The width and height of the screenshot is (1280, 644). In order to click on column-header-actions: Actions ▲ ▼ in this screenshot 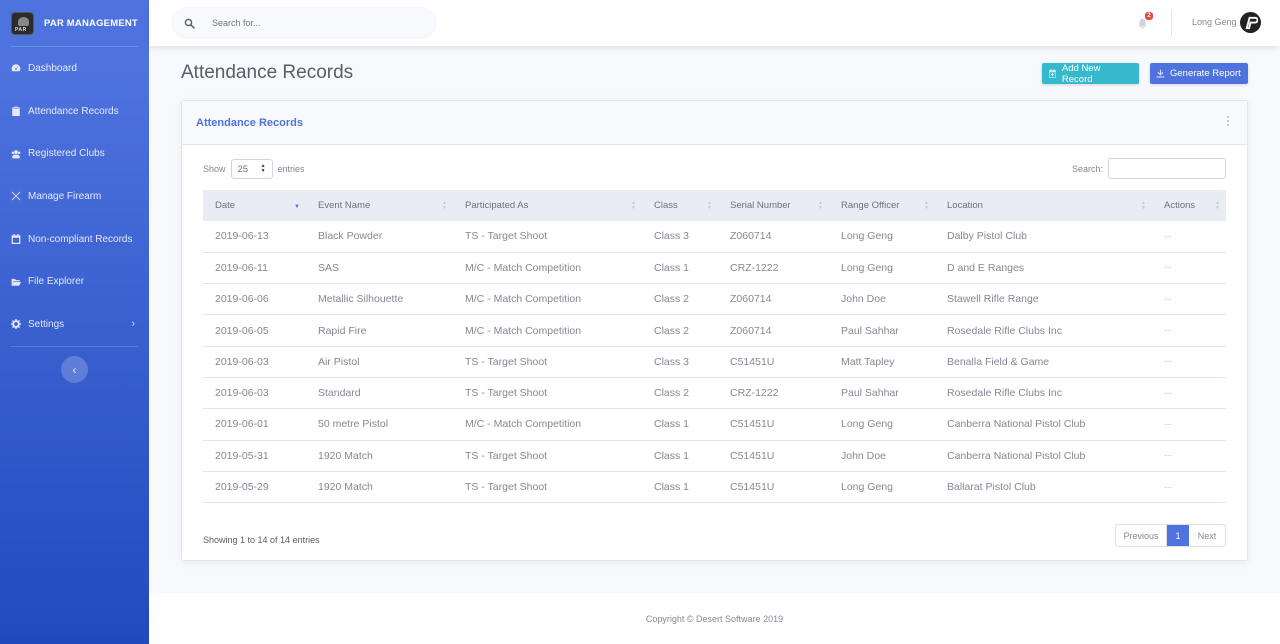, I will do `click(1189, 205)`.